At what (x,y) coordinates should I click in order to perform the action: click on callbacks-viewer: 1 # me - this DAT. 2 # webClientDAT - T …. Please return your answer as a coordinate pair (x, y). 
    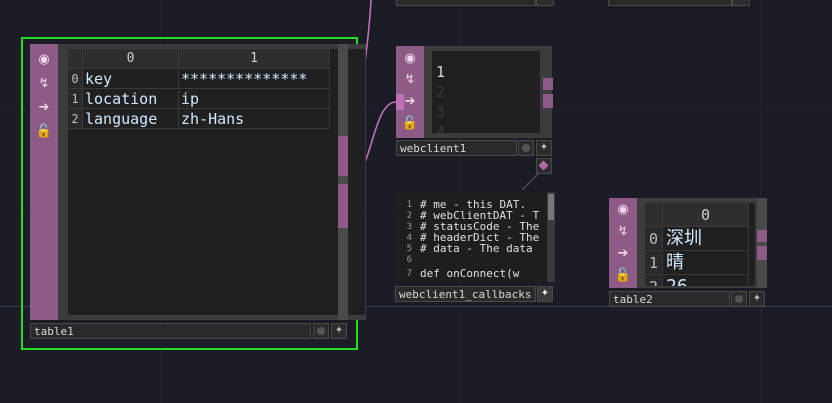
    Looking at the image, I should click on (471, 237).